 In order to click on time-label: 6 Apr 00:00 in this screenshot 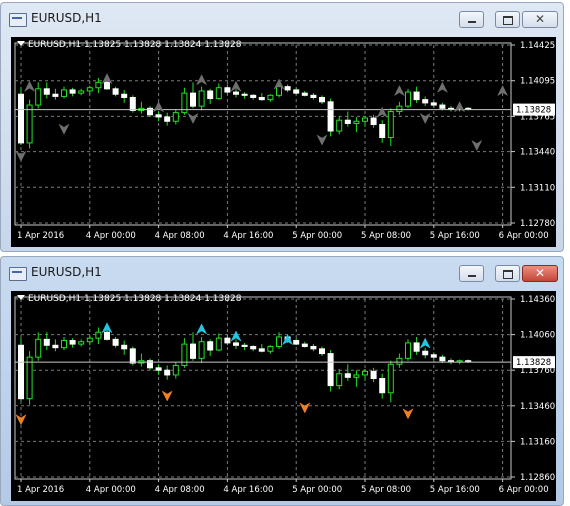, I will do `click(524, 490)`.